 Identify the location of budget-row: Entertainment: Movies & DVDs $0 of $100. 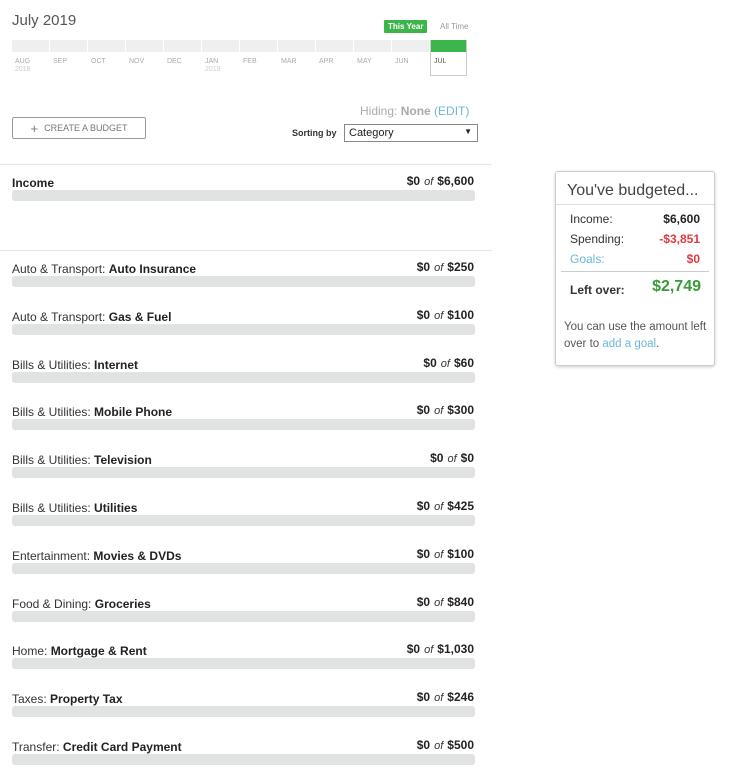
(244, 566).